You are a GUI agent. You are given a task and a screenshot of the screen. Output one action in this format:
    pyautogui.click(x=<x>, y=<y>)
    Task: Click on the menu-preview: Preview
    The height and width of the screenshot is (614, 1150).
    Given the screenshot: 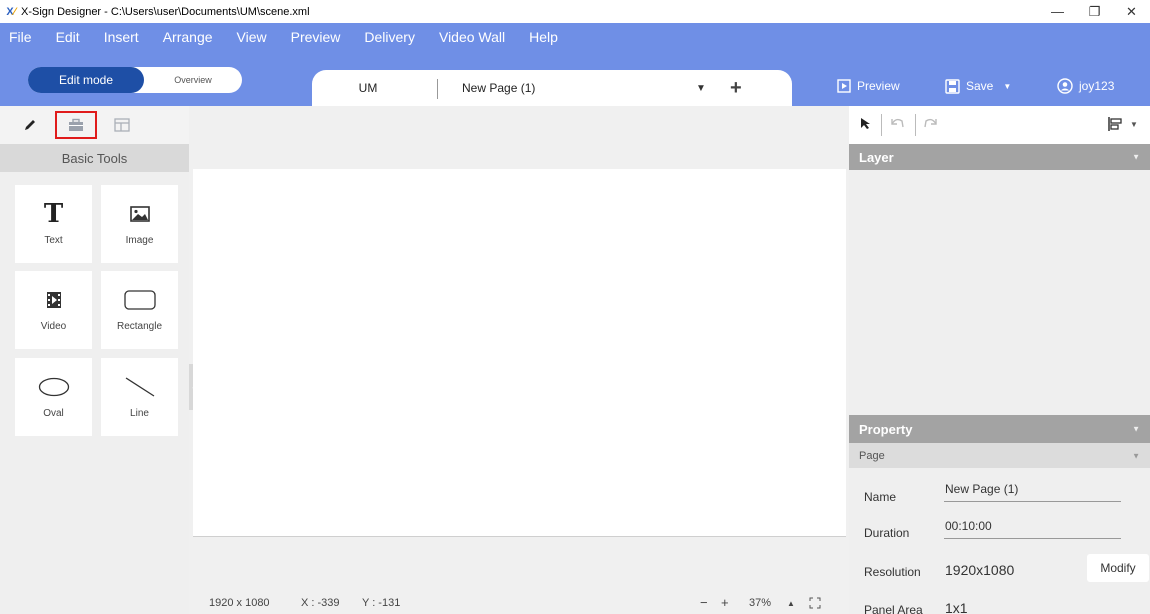 What is the action you would take?
    pyautogui.click(x=316, y=37)
    